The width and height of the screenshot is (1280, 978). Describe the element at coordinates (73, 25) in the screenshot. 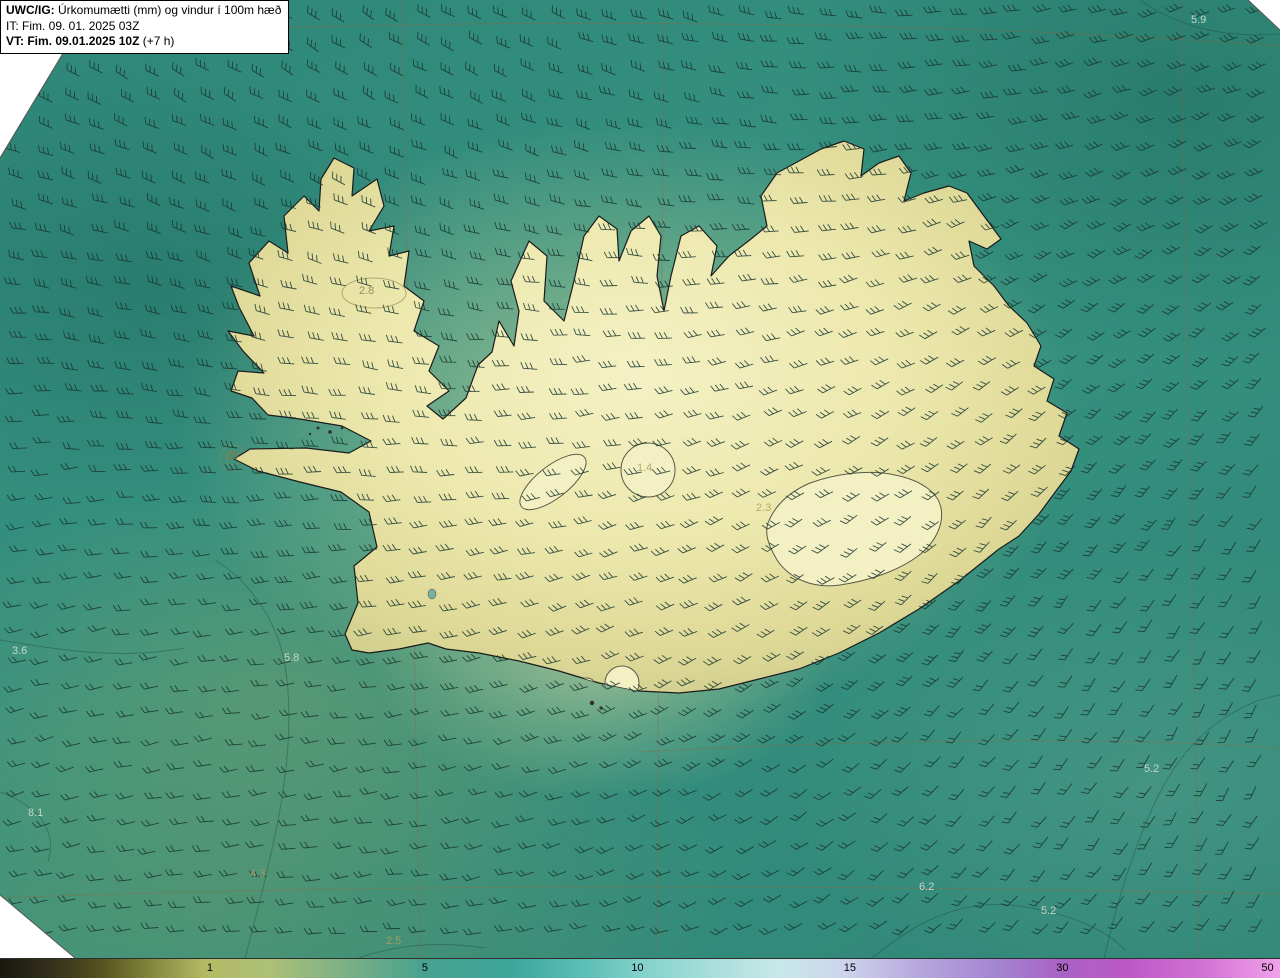

I see `init-time-line: IT: Fim. 09. 01. 2025 03Z` at that location.